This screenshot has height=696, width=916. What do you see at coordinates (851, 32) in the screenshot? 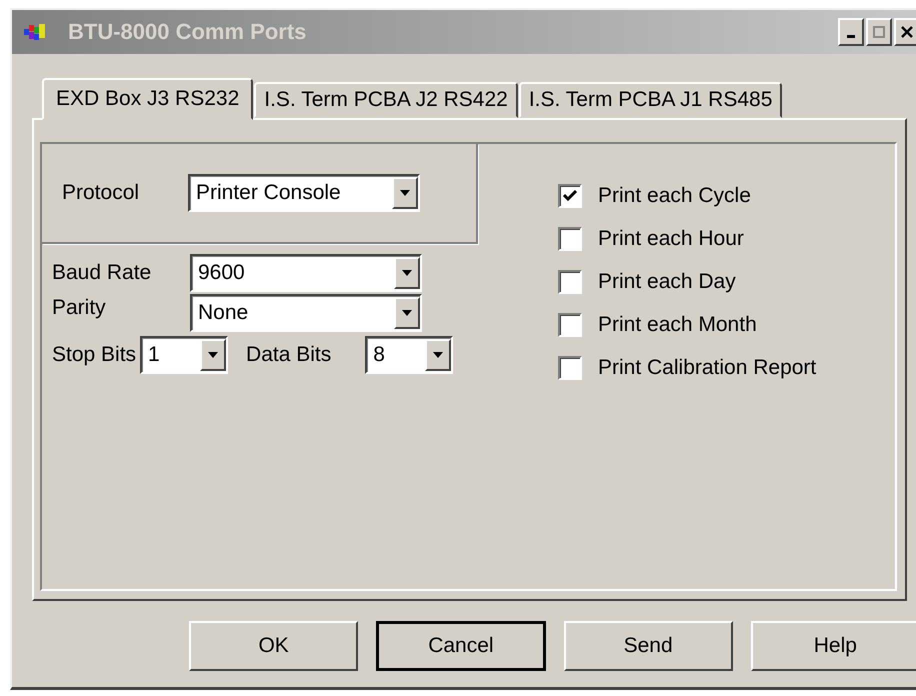
I see `minimize-button` at bounding box center [851, 32].